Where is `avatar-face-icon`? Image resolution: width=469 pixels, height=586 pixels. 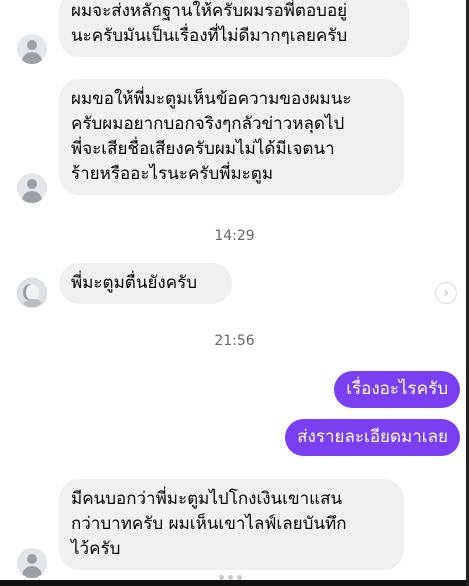
avatar-face-icon is located at coordinates (32, 292).